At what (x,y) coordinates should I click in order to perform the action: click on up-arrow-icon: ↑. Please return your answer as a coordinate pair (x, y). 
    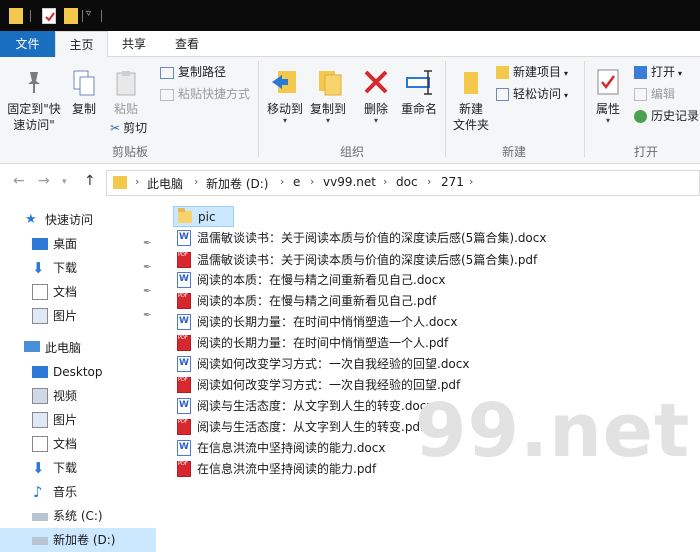
    Looking at the image, I should click on (90, 181).